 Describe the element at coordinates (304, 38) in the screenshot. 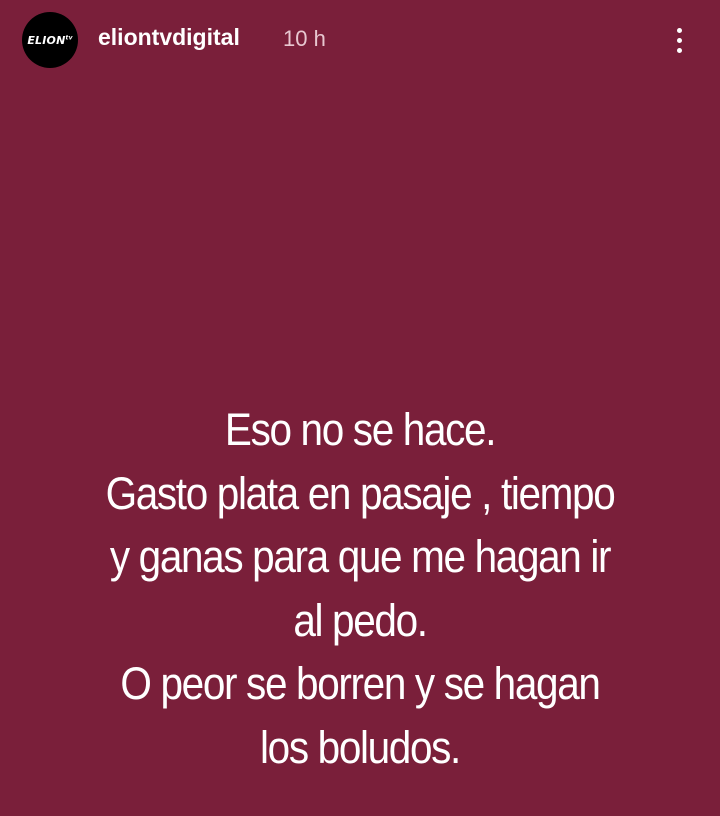

I see `timestamp: 10 h` at that location.